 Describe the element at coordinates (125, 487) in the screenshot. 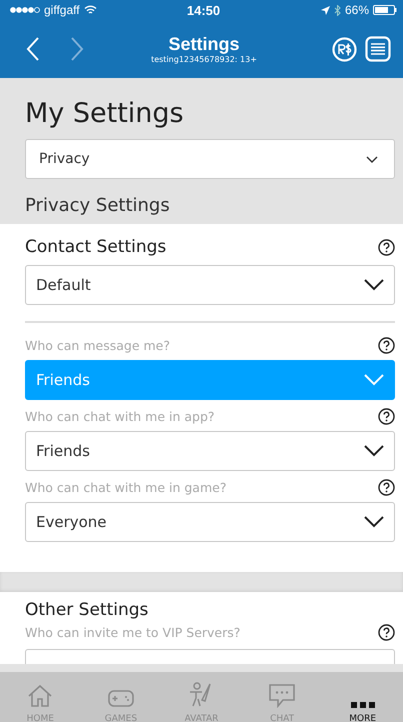

I see `question-label: Who can chat with me in game?` at that location.